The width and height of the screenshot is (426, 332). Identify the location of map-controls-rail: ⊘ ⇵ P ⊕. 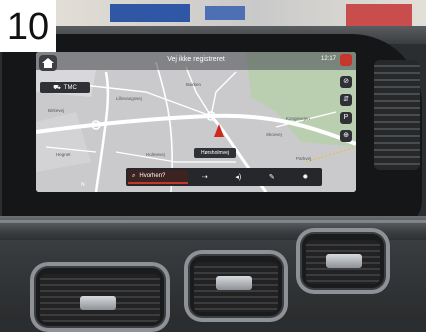
(346, 109).